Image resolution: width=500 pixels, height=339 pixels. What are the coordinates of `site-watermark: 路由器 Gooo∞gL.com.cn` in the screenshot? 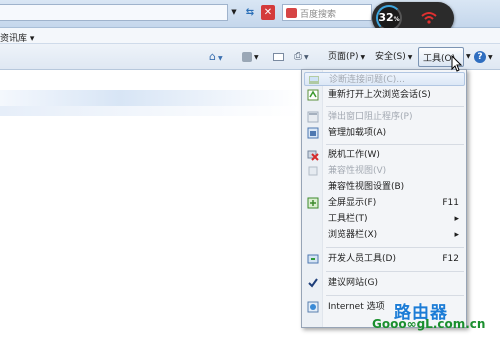 It's located at (433, 318).